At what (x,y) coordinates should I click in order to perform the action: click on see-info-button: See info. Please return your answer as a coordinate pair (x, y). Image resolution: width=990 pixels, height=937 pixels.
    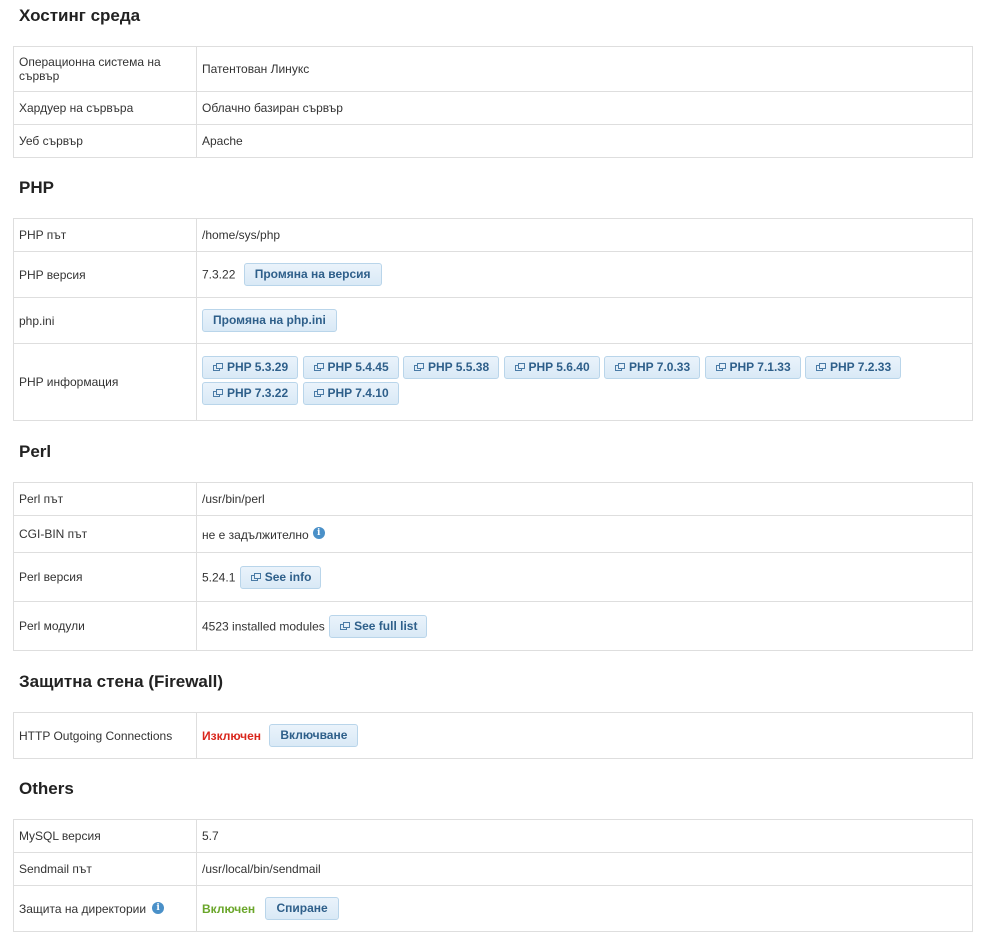
    Looking at the image, I should click on (280, 577).